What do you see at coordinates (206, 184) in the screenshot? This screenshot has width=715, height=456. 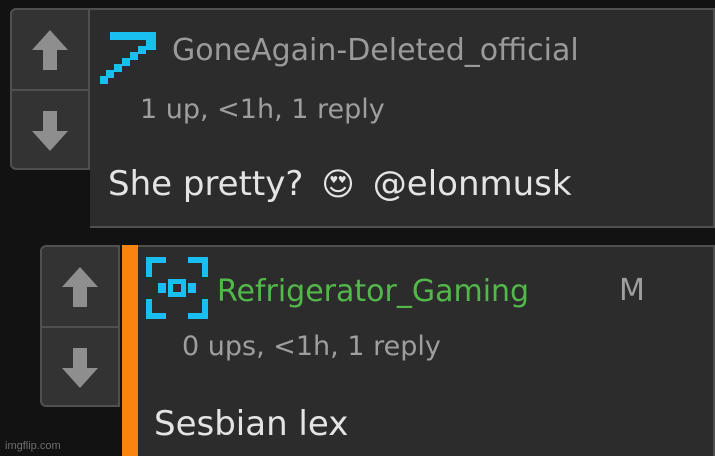 I see `comment-body: She pretty?` at bounding box center [206, 184].